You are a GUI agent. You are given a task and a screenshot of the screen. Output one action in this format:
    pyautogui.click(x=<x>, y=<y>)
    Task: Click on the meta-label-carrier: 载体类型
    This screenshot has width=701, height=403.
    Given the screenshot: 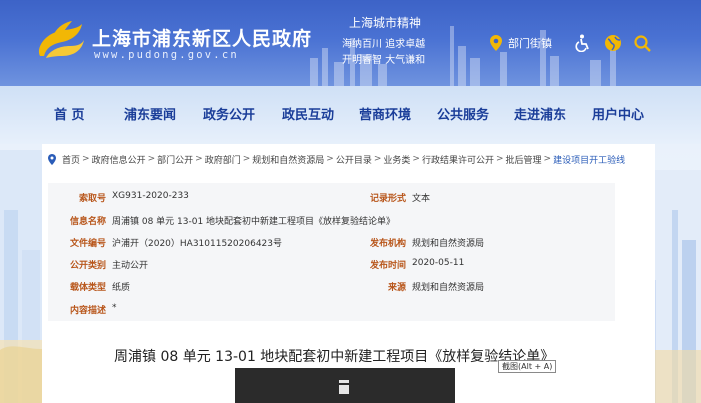 What is the action you would take?
    pyautogui.click(x=87, y=288)
    